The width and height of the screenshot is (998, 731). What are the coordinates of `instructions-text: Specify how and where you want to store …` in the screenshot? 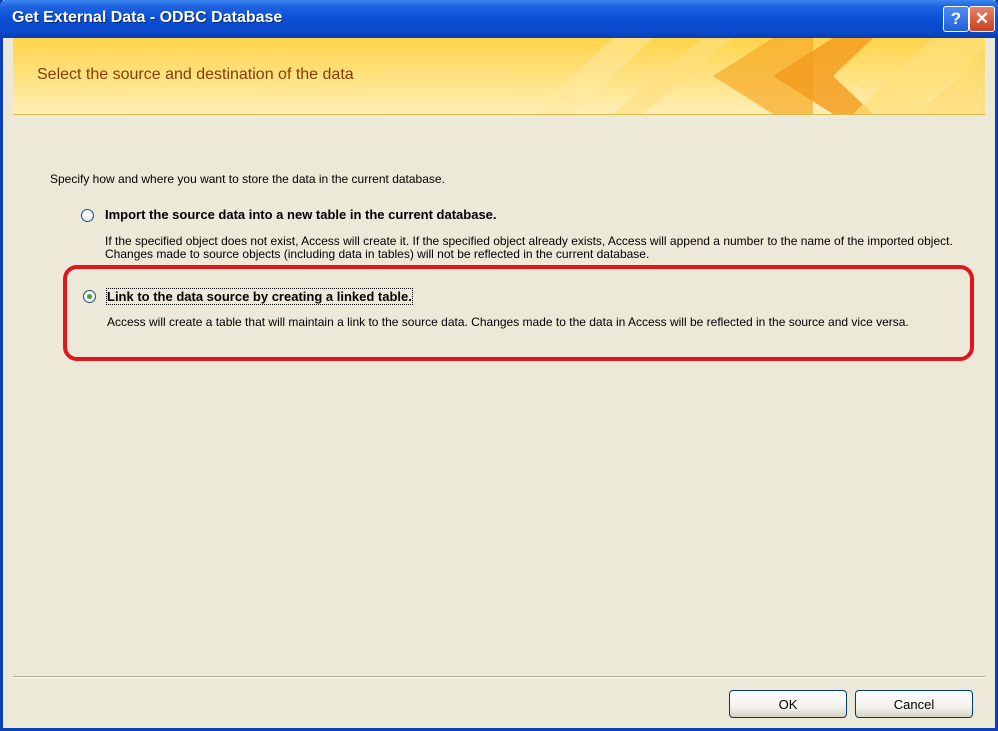 It's located at (247, 179).